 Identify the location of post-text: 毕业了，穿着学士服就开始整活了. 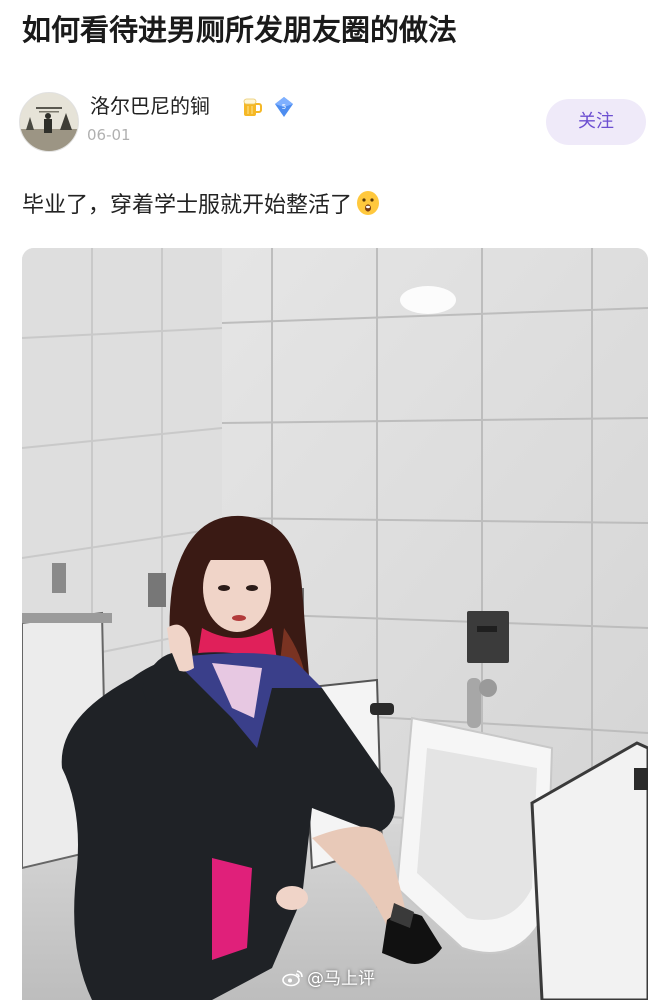
(201, 206).